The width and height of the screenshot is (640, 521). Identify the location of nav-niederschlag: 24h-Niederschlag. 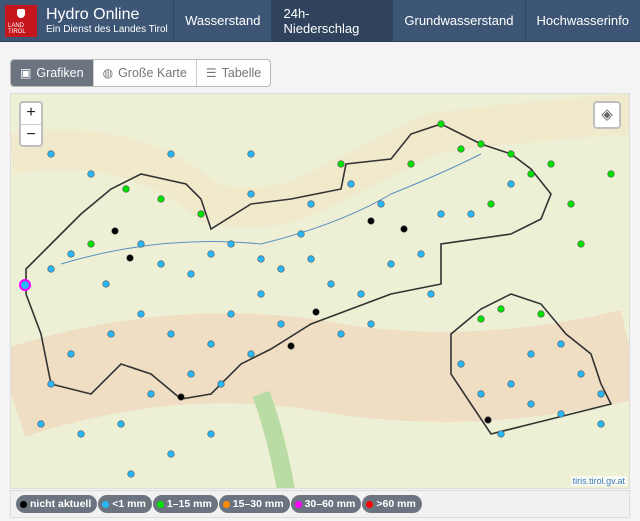
(332, 20).